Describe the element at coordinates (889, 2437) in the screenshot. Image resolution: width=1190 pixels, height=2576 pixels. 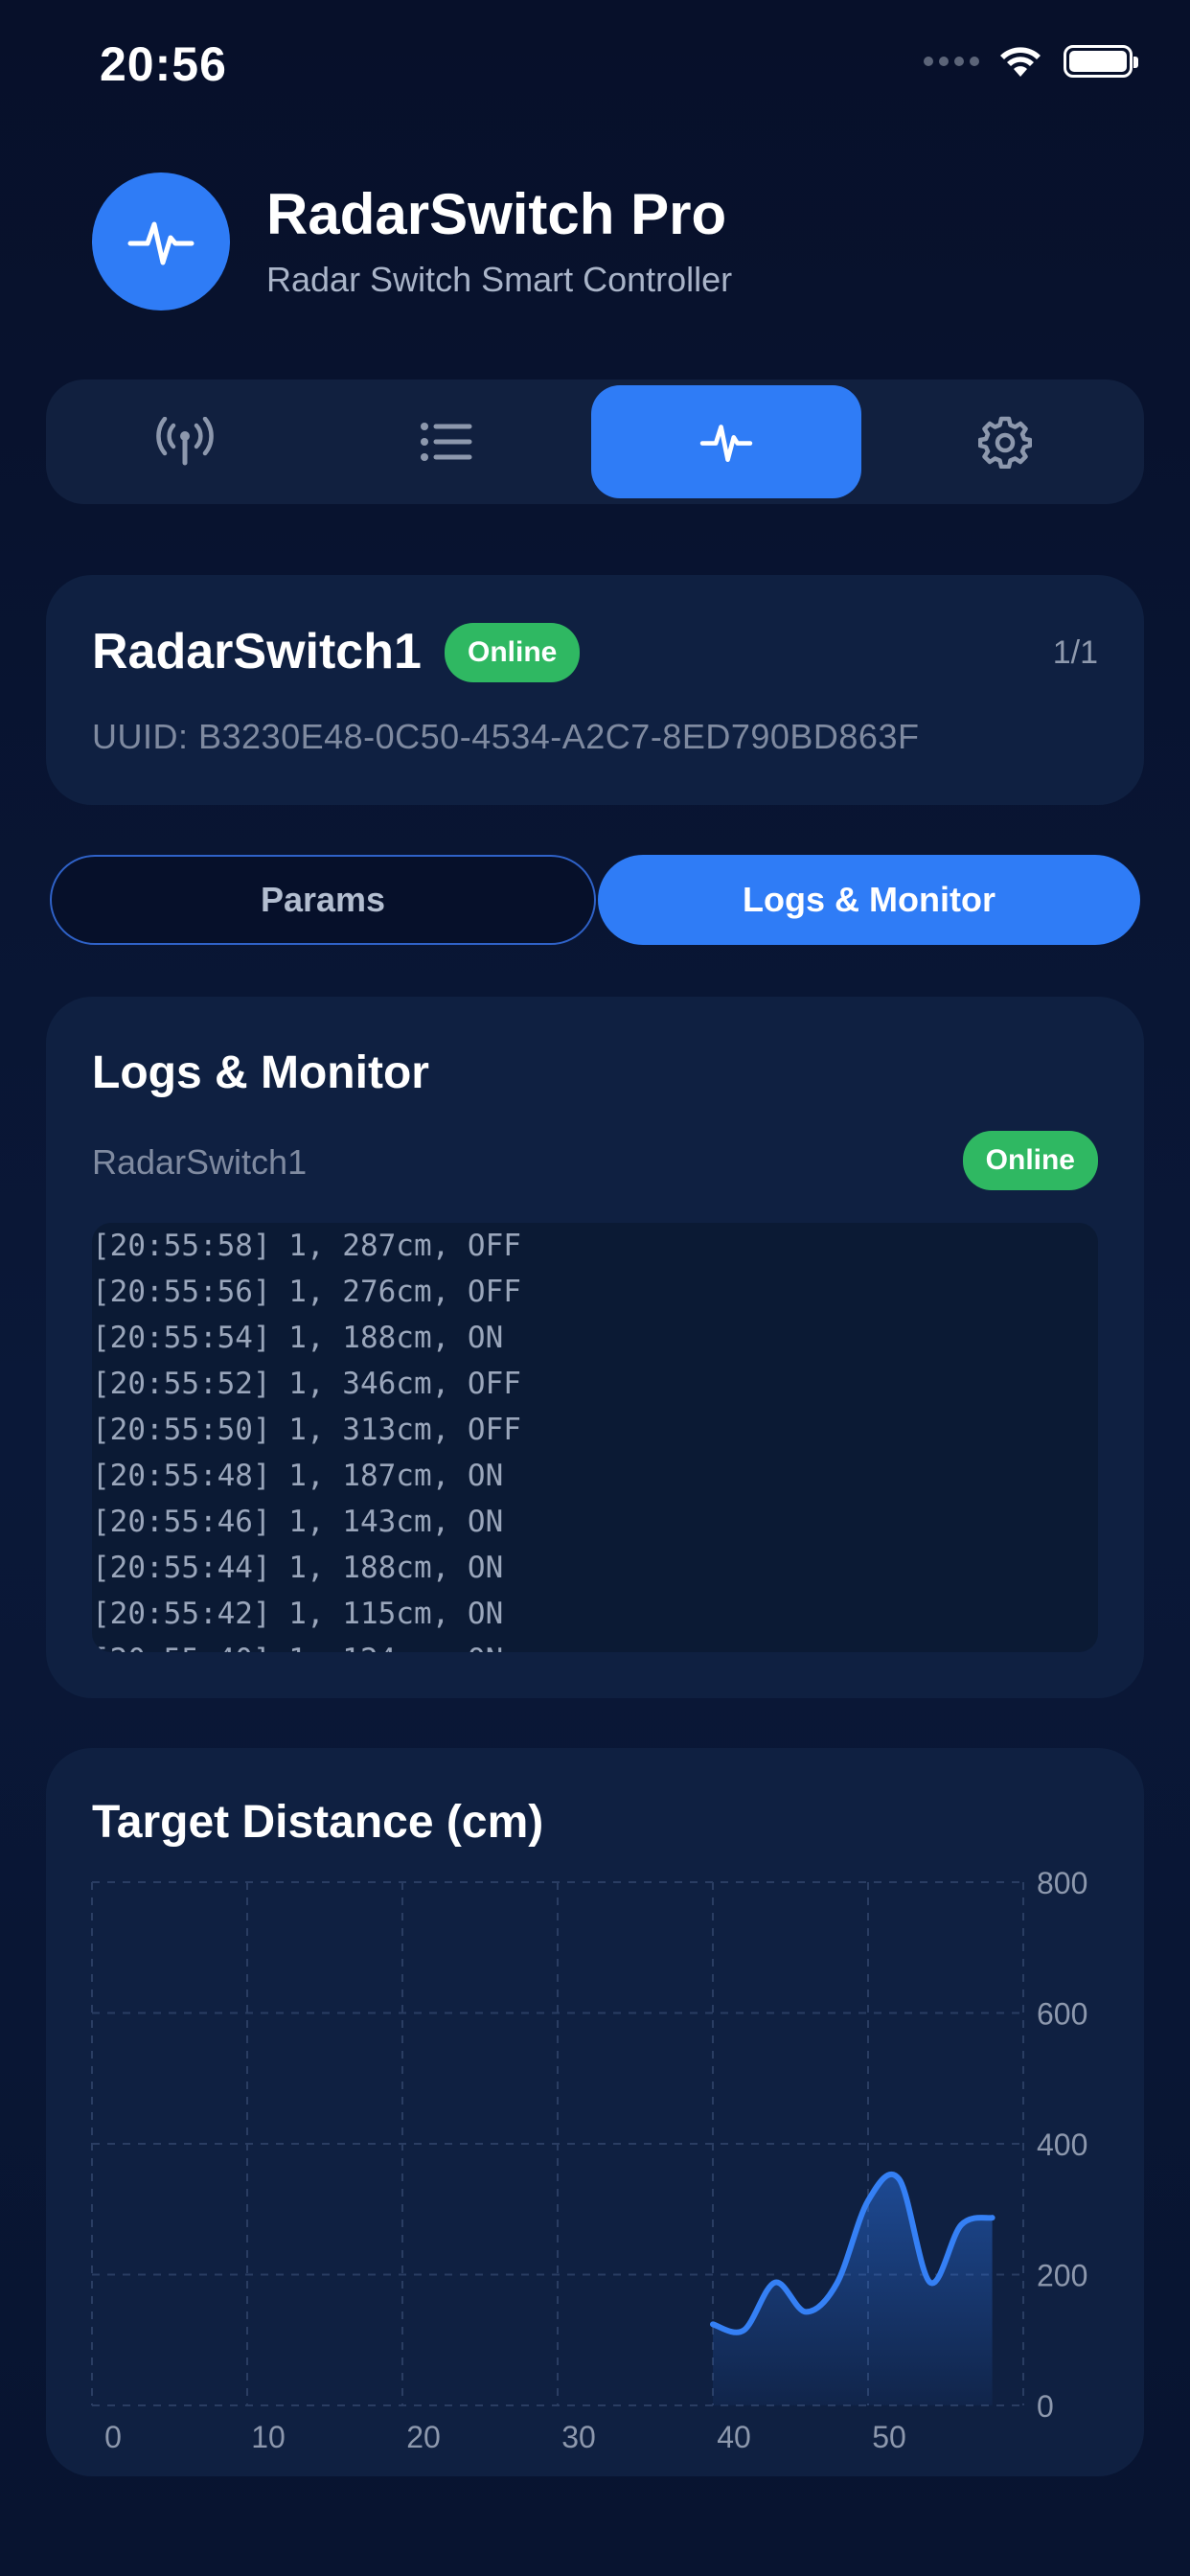
I see `x-tick-label: 50` at that location.